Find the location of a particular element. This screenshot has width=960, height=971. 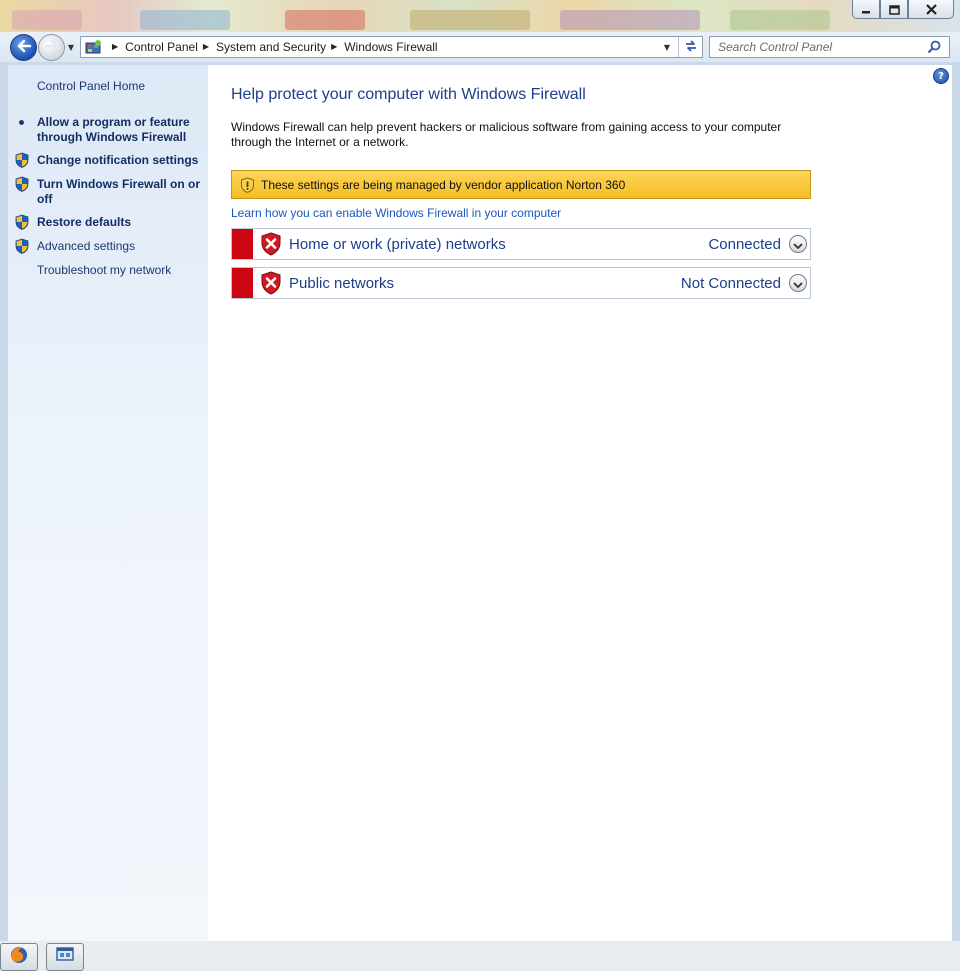

forward-button is located at coordinates (51, 47).